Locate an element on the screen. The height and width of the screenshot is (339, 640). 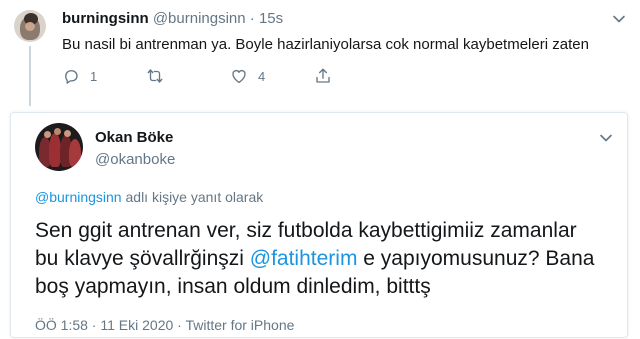
reply-button: 1 is located at coordinates (104, 76).